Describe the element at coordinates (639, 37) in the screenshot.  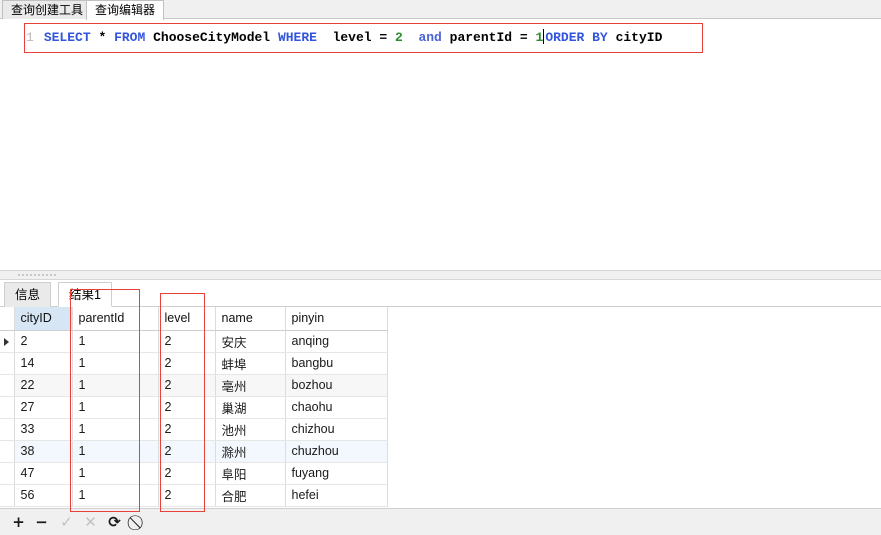
I see `sql-order-column: cityID` at that location.